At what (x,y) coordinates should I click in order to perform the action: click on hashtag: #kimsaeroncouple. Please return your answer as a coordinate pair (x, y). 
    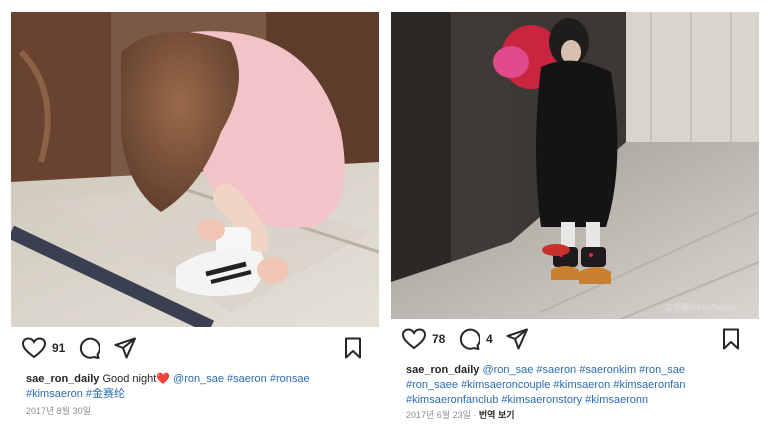
    Looking at the image, I should click on (505, 385).